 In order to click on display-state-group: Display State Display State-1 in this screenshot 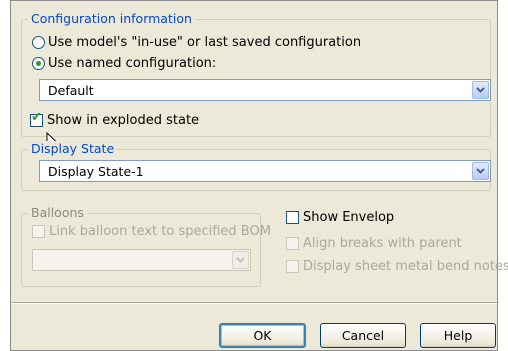, I will do `click(256, 166)`.